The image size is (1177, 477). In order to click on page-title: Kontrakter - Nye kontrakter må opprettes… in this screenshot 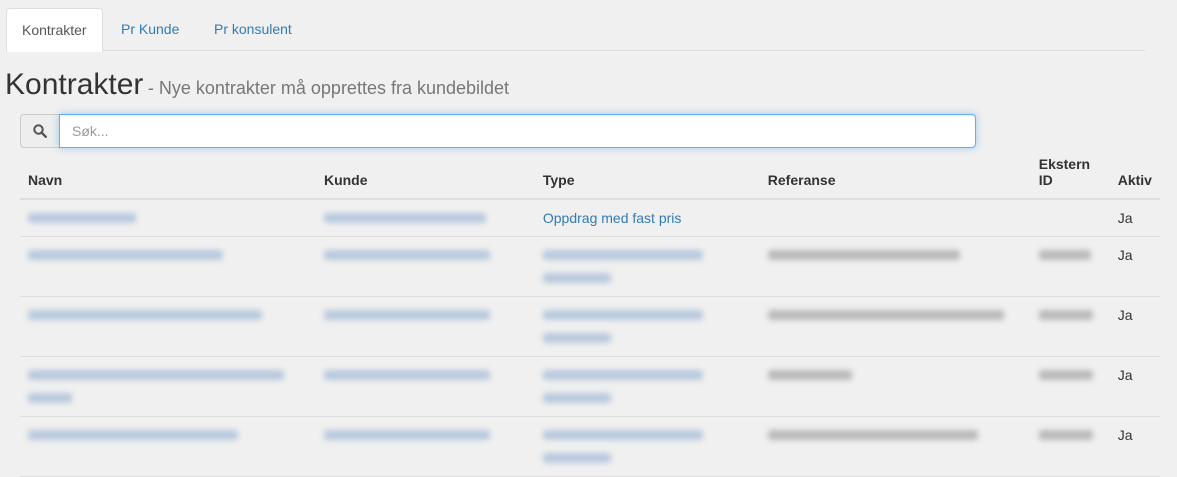, I will do `click(257, 85)`.